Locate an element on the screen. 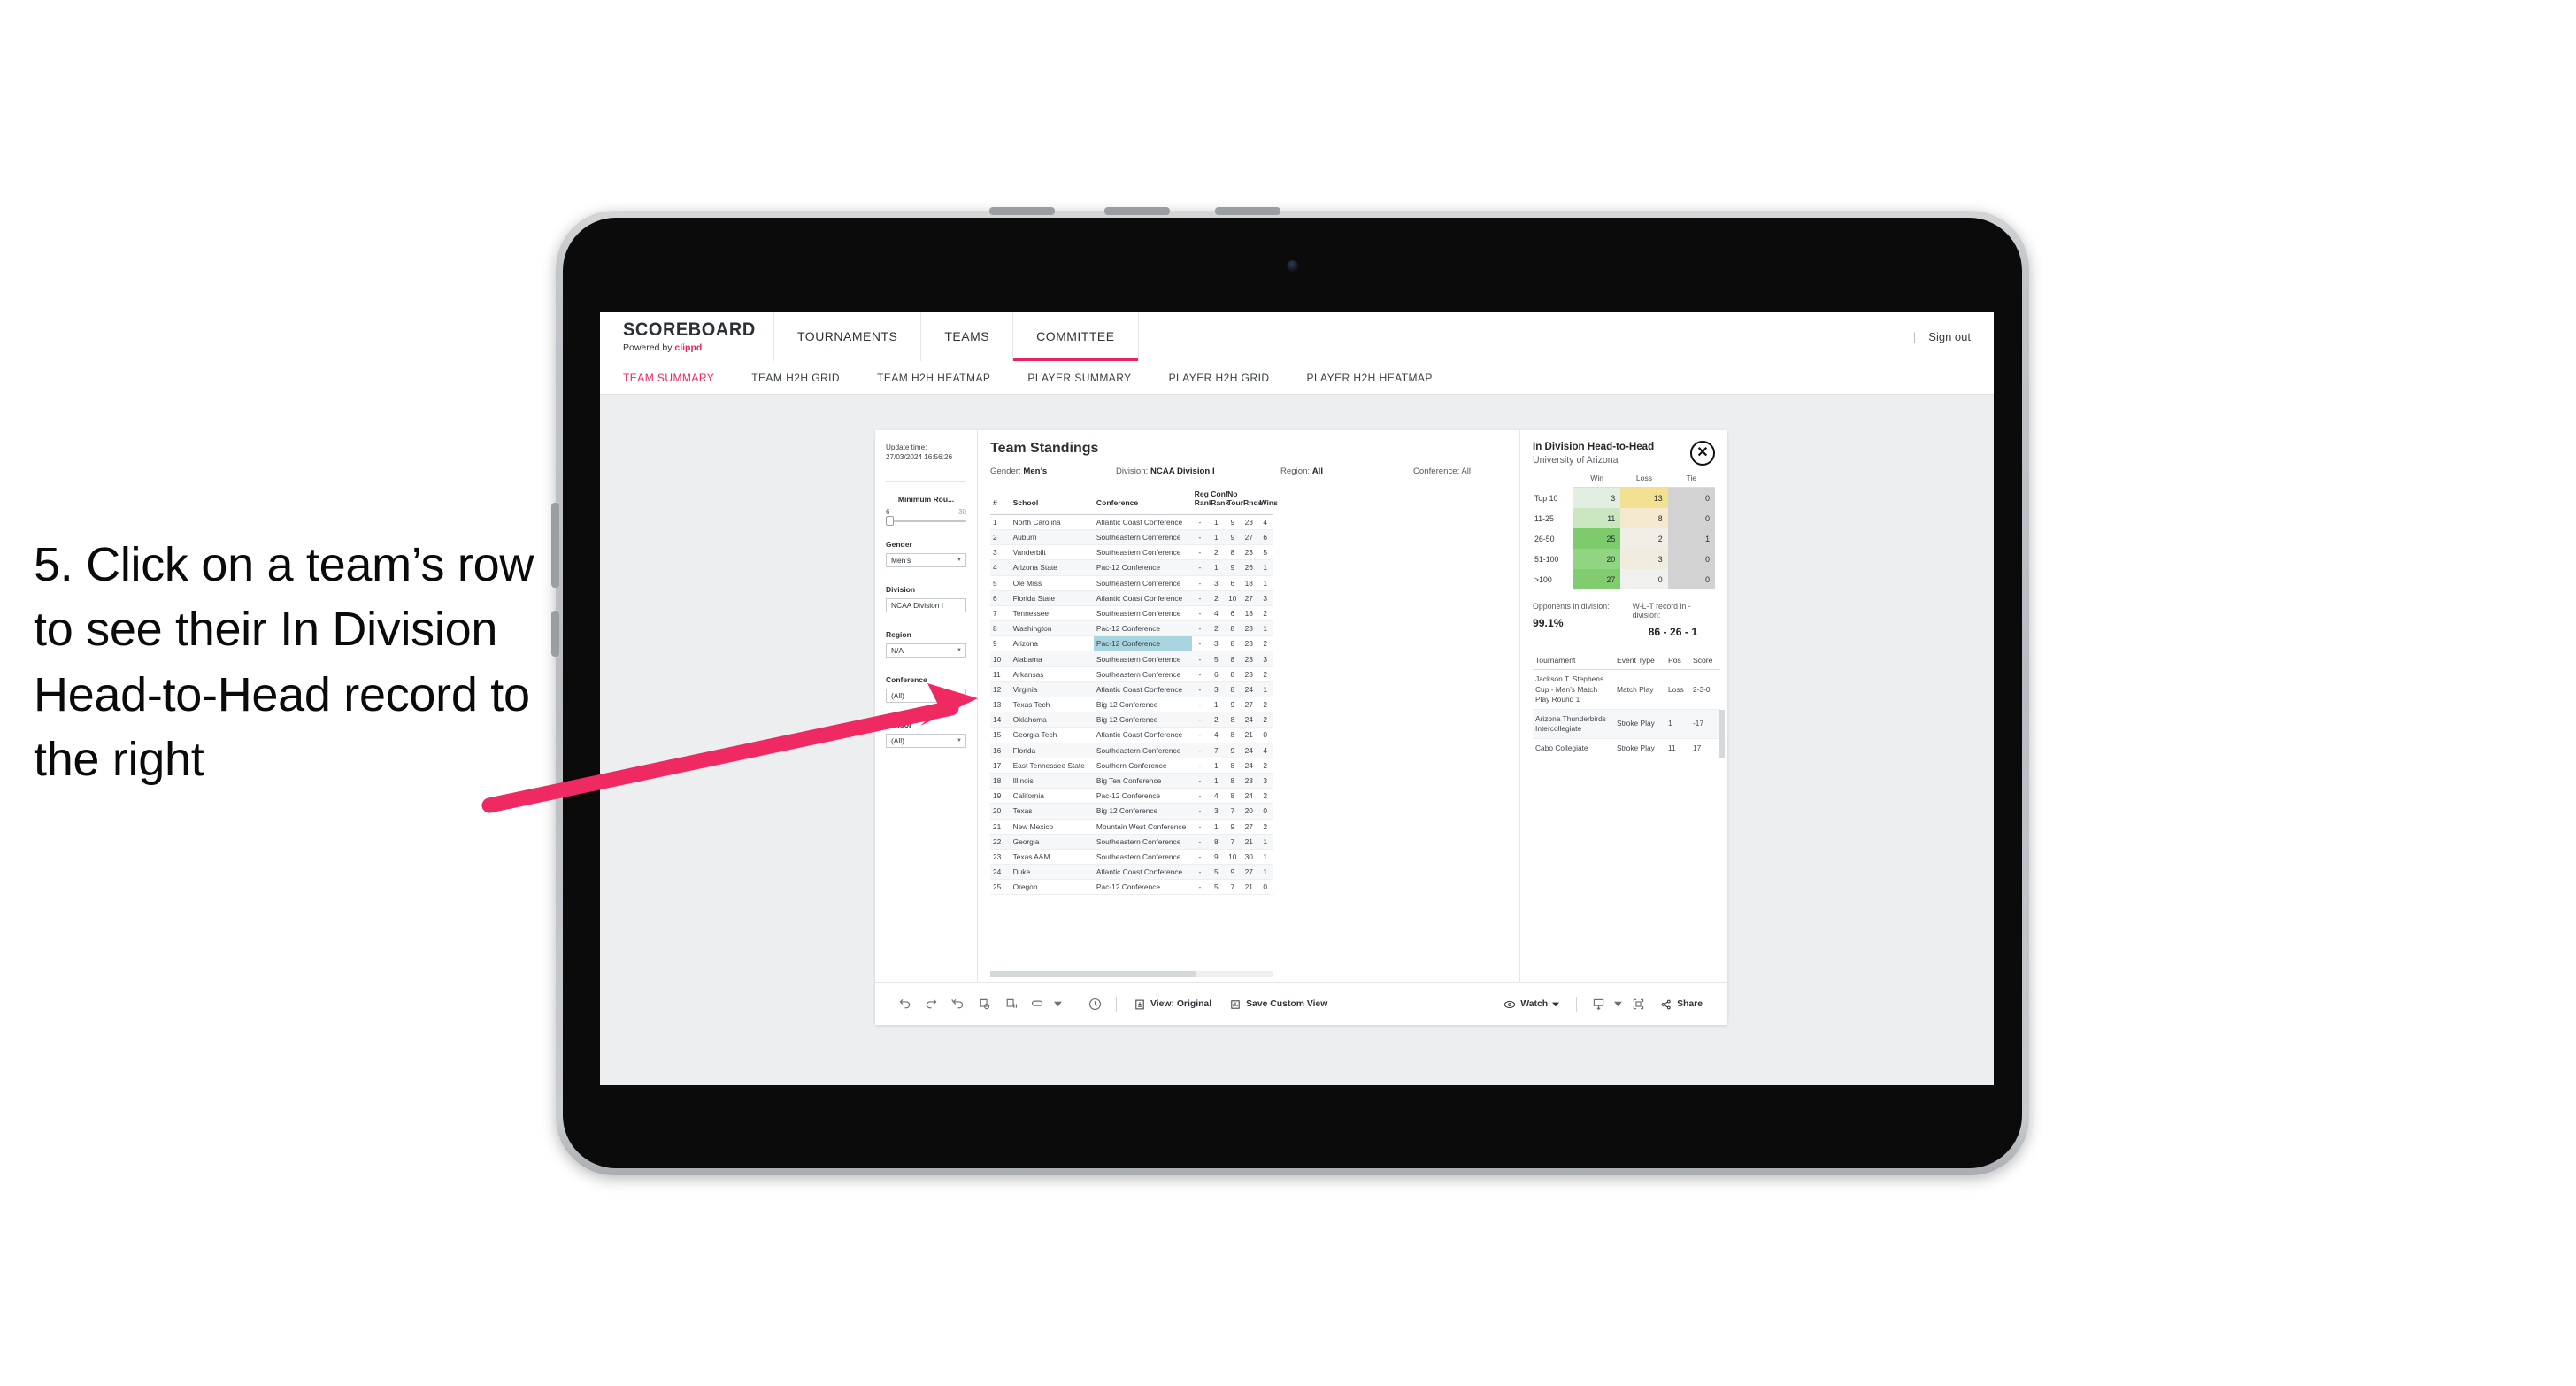 This screenshot has height=1386, width=2576. tournament-type: Match Play is located at coordinates (1639, 690).